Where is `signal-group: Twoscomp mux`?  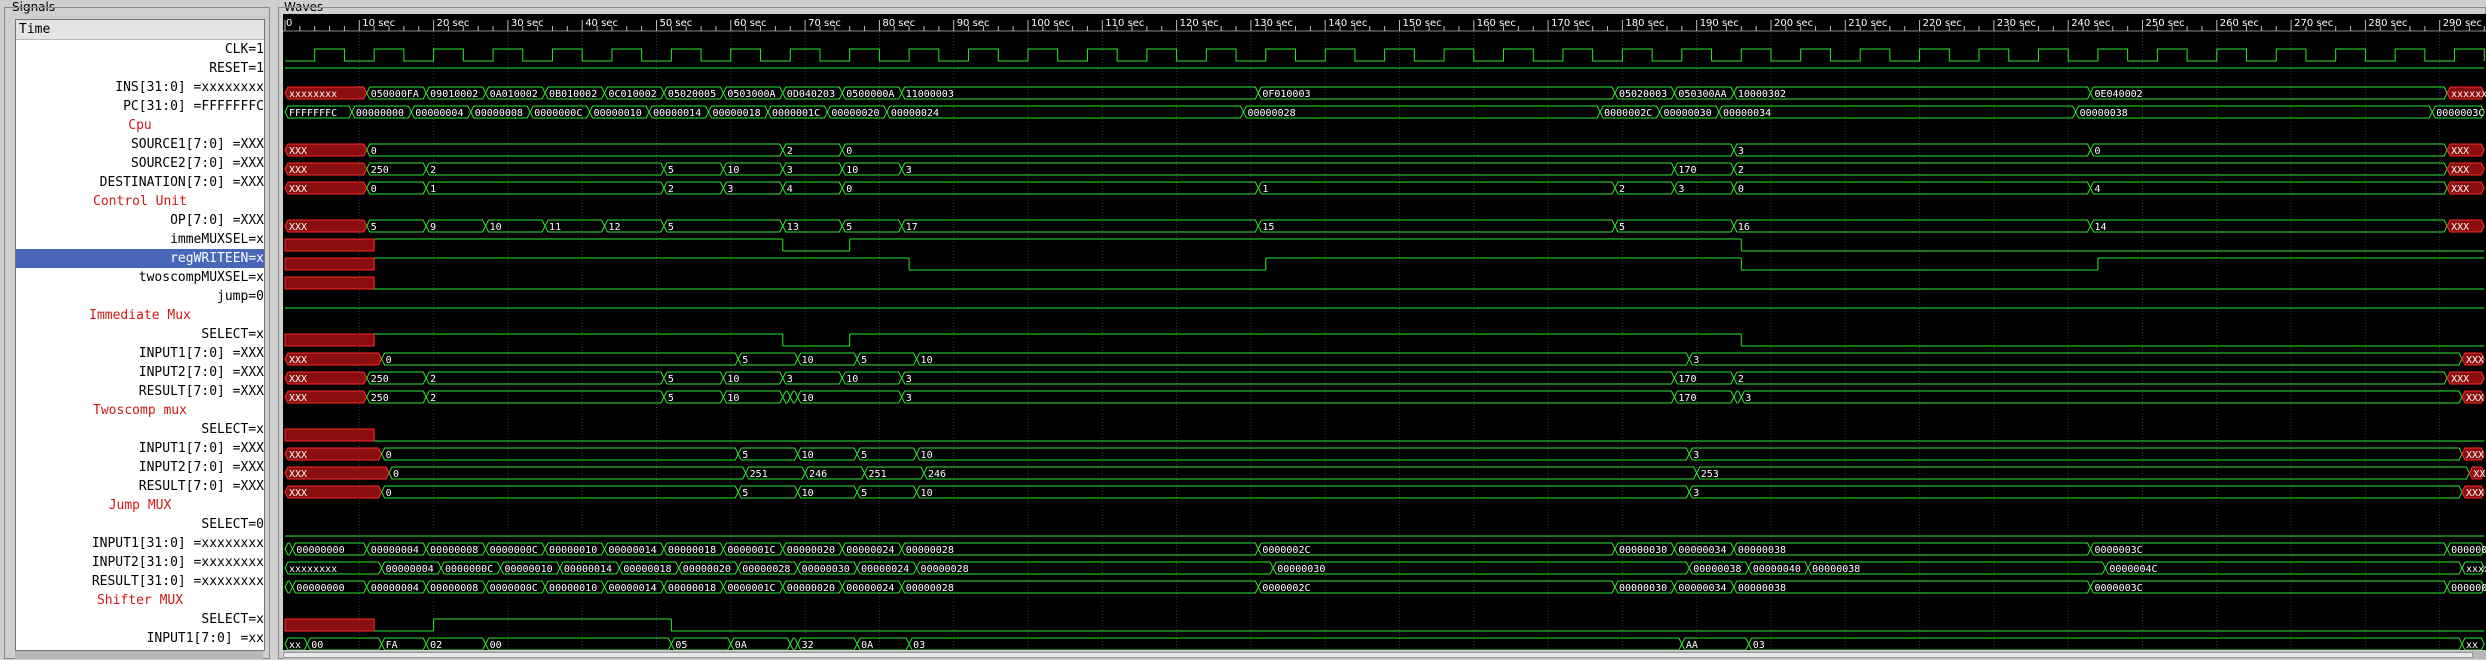 signal-group: Twoscomp mux is located at coordinates (140, 410).